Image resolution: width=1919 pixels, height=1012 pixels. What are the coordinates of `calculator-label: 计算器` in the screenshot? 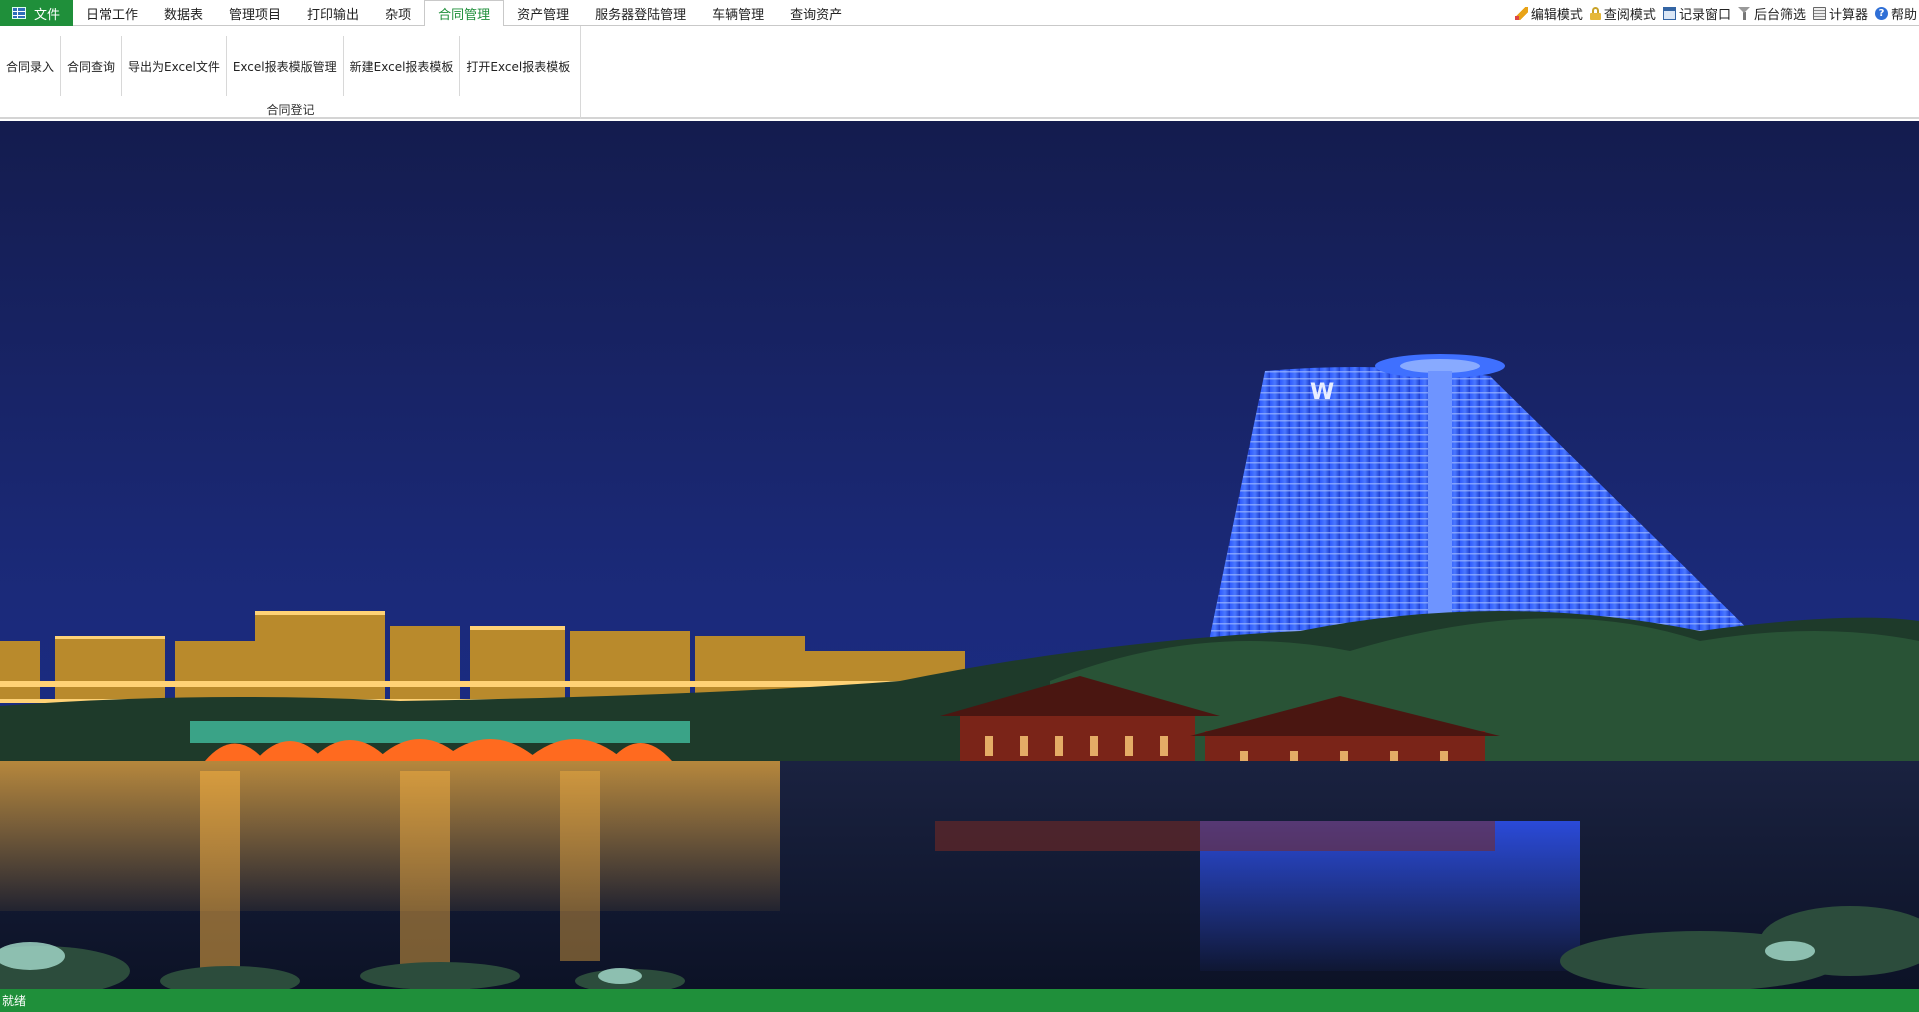 It's located at (1848, 15).